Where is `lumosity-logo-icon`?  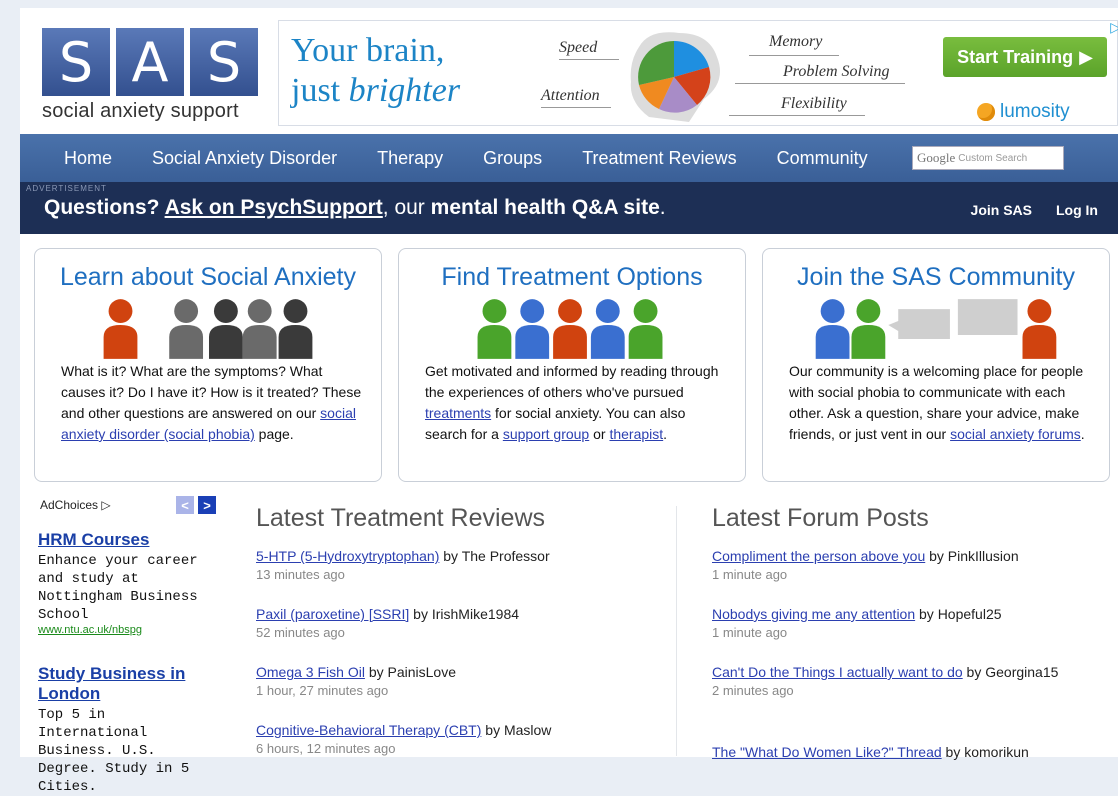 lumosity-logo-icon is located at coordinates (986, 112).